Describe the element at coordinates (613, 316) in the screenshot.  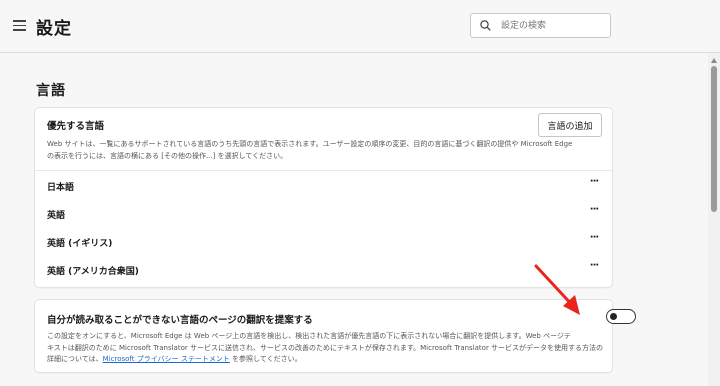
I see `toggle-knob` at that location.